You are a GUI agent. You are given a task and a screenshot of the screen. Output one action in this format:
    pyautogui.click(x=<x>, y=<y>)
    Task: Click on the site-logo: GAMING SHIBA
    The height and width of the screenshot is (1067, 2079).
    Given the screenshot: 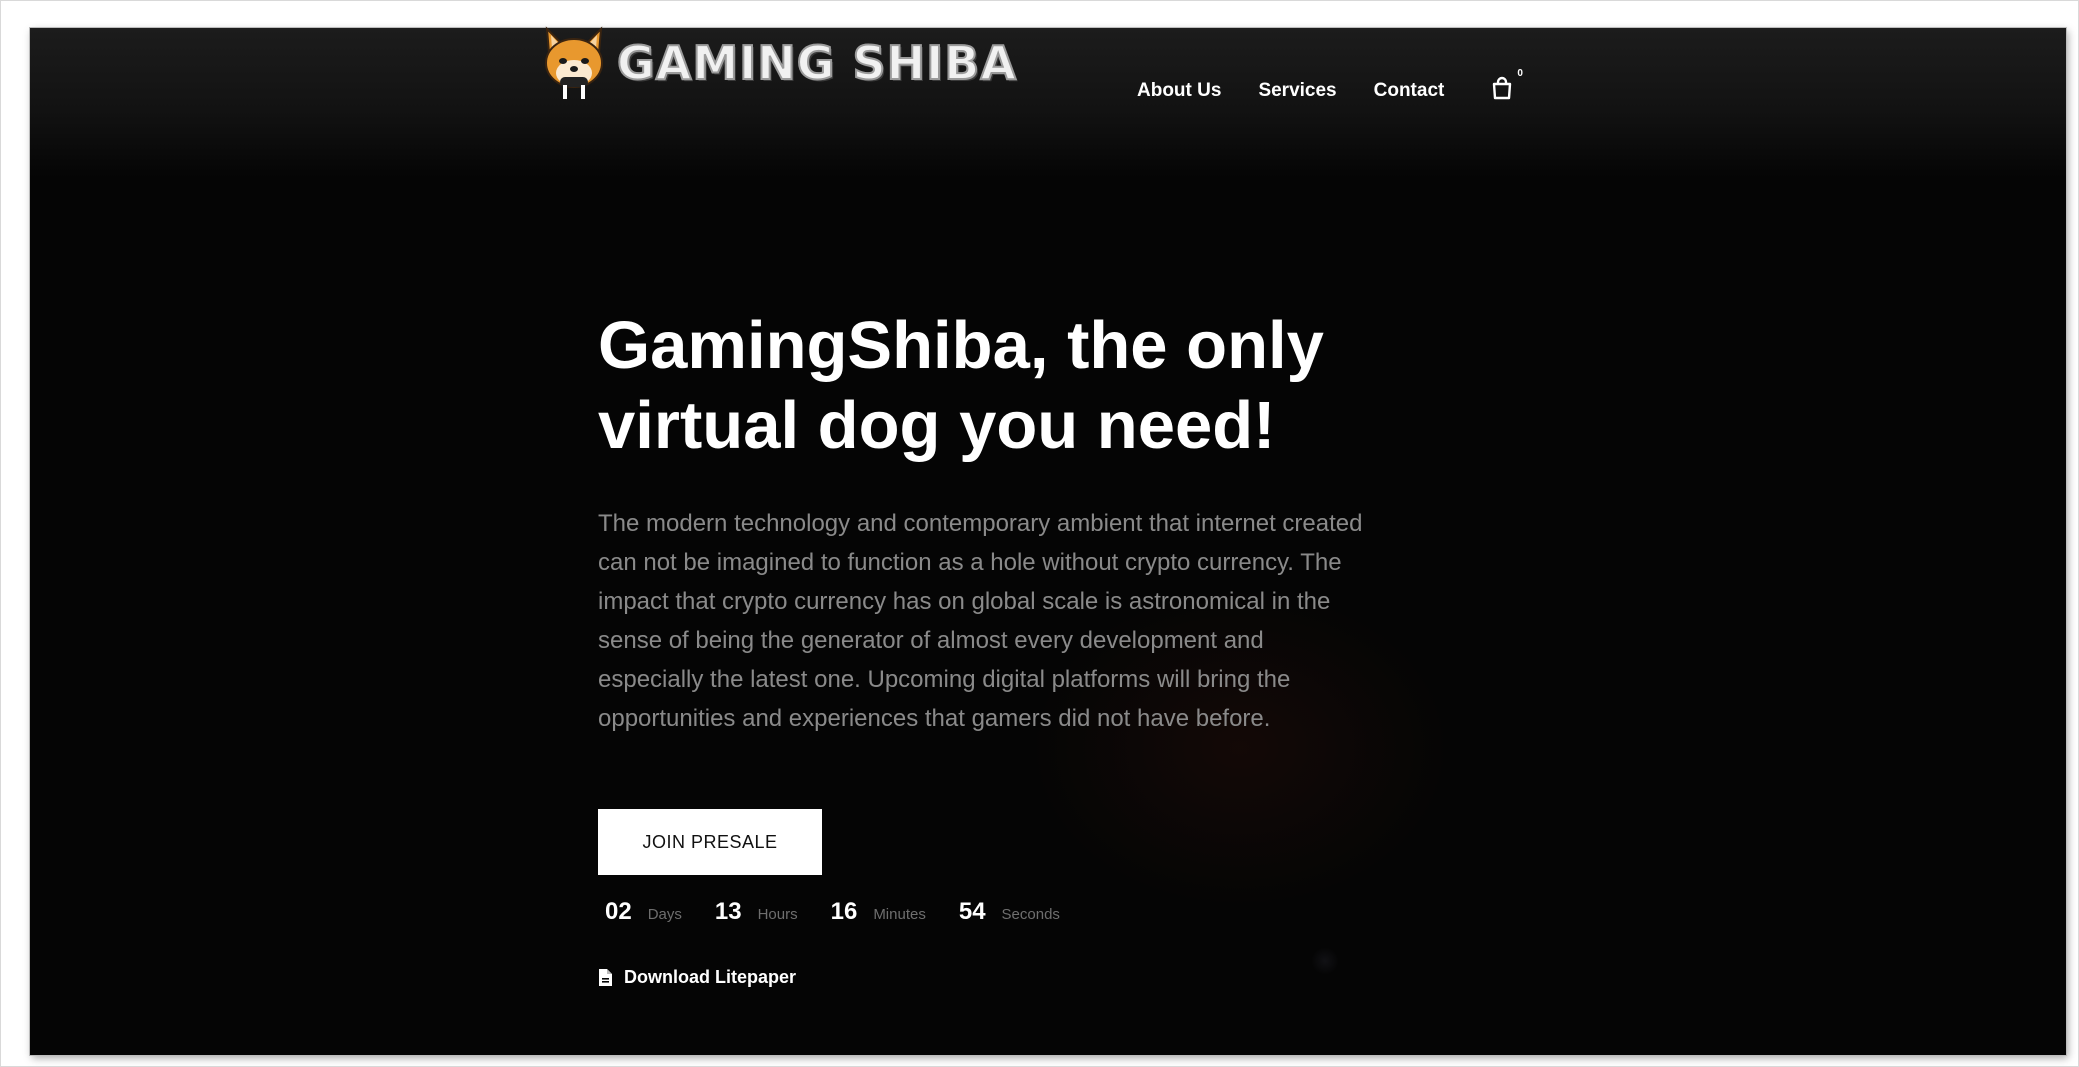 What is the action you would take?
    pyautogui.click(x=779, y=63)
    